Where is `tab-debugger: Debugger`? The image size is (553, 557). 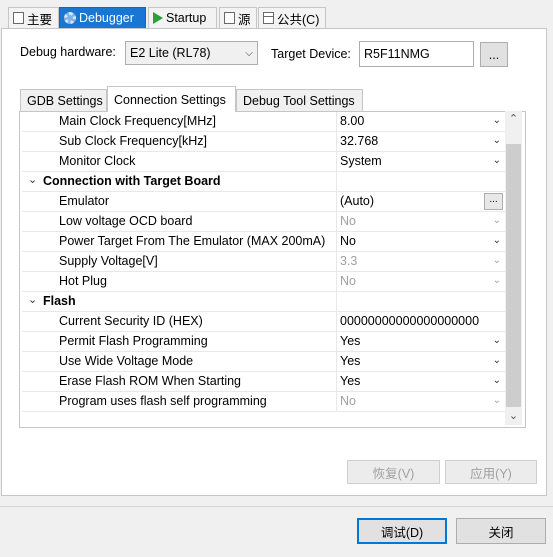
tab-debugger: Debugger is located at coordinates (102, 17).